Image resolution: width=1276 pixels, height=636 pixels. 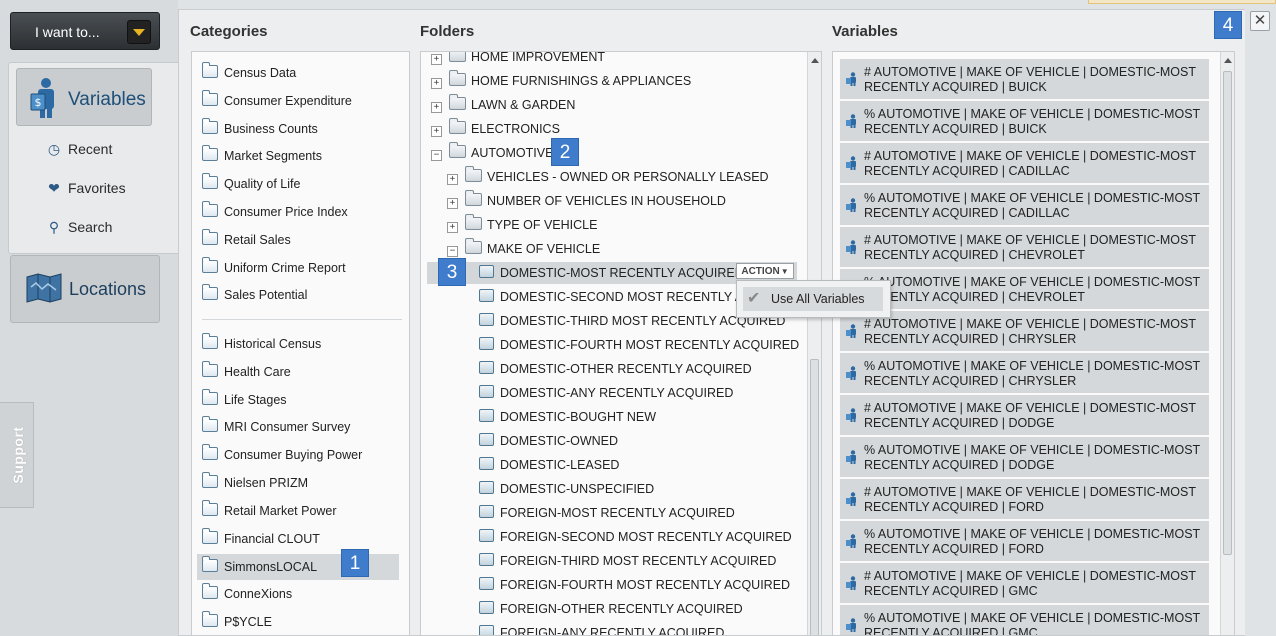 What do you see at coordinates (522, 225) in the screenshot?
I see `subfolder-item: + TYPE OF VEHICLE` at bounding box center [522, 225].